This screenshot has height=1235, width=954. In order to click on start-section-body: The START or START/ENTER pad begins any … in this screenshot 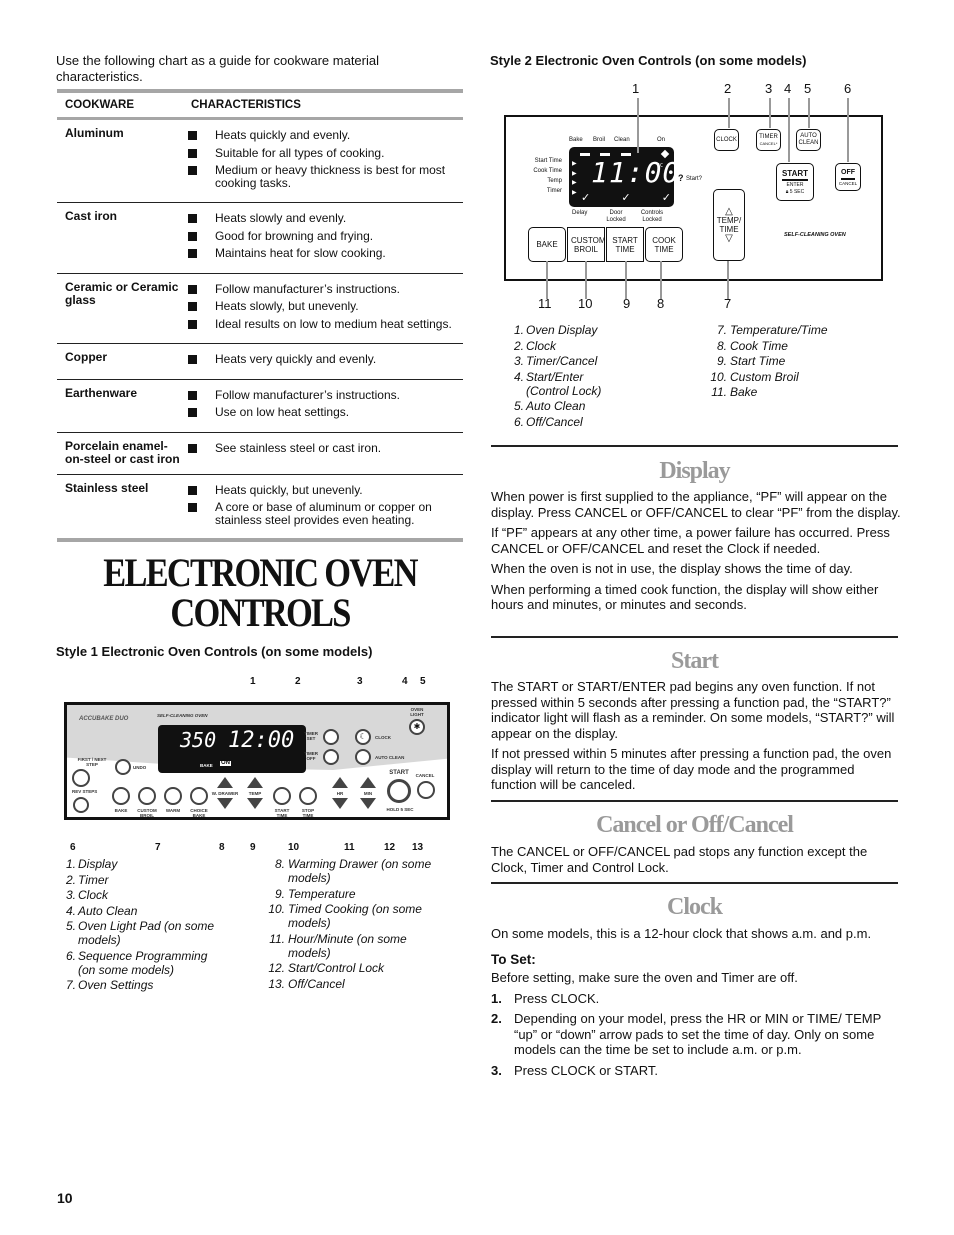, I will do `click(696, 738)`.